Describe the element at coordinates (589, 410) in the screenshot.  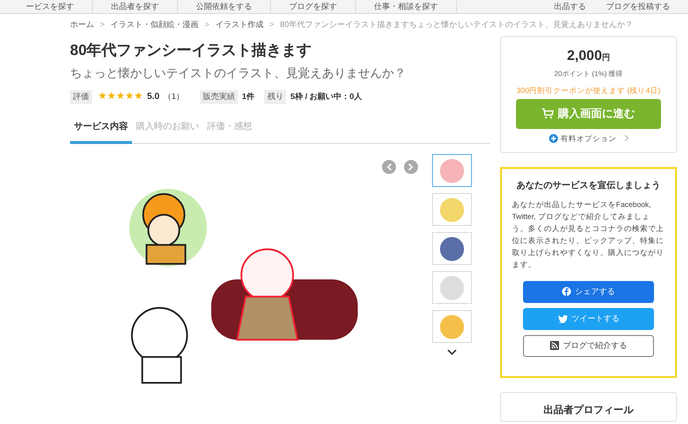
I see `profile-title: 出品者プロフィール` at that location.